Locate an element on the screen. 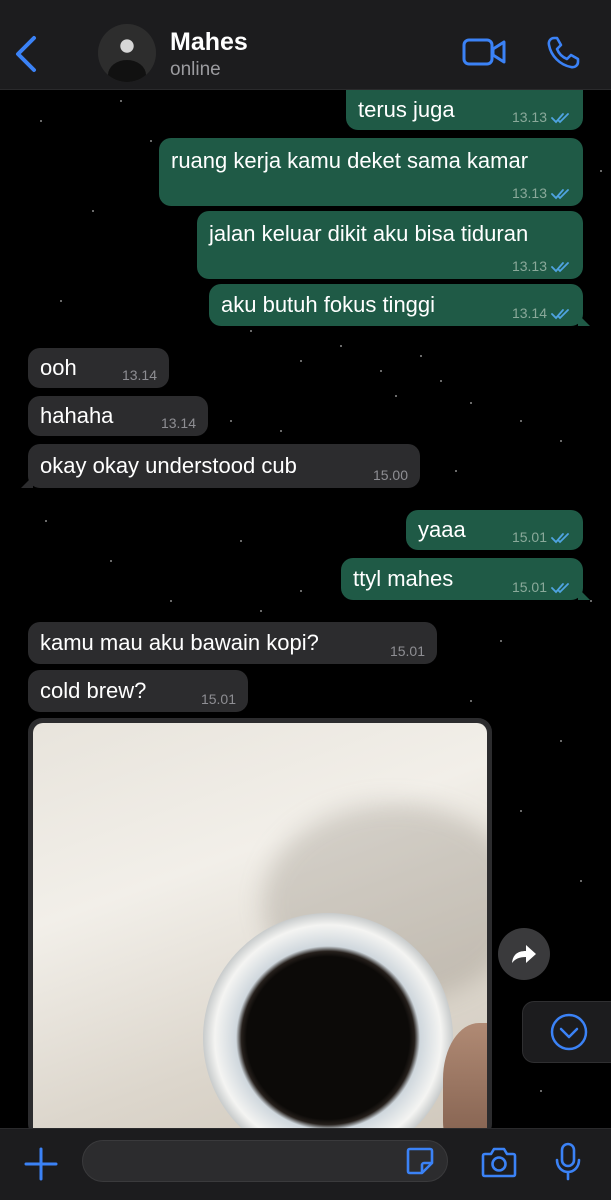 The image size is (611, 1200). message-bubble-outgoing: ttyl mahes 15.01 is located at coordinates (465, 579).